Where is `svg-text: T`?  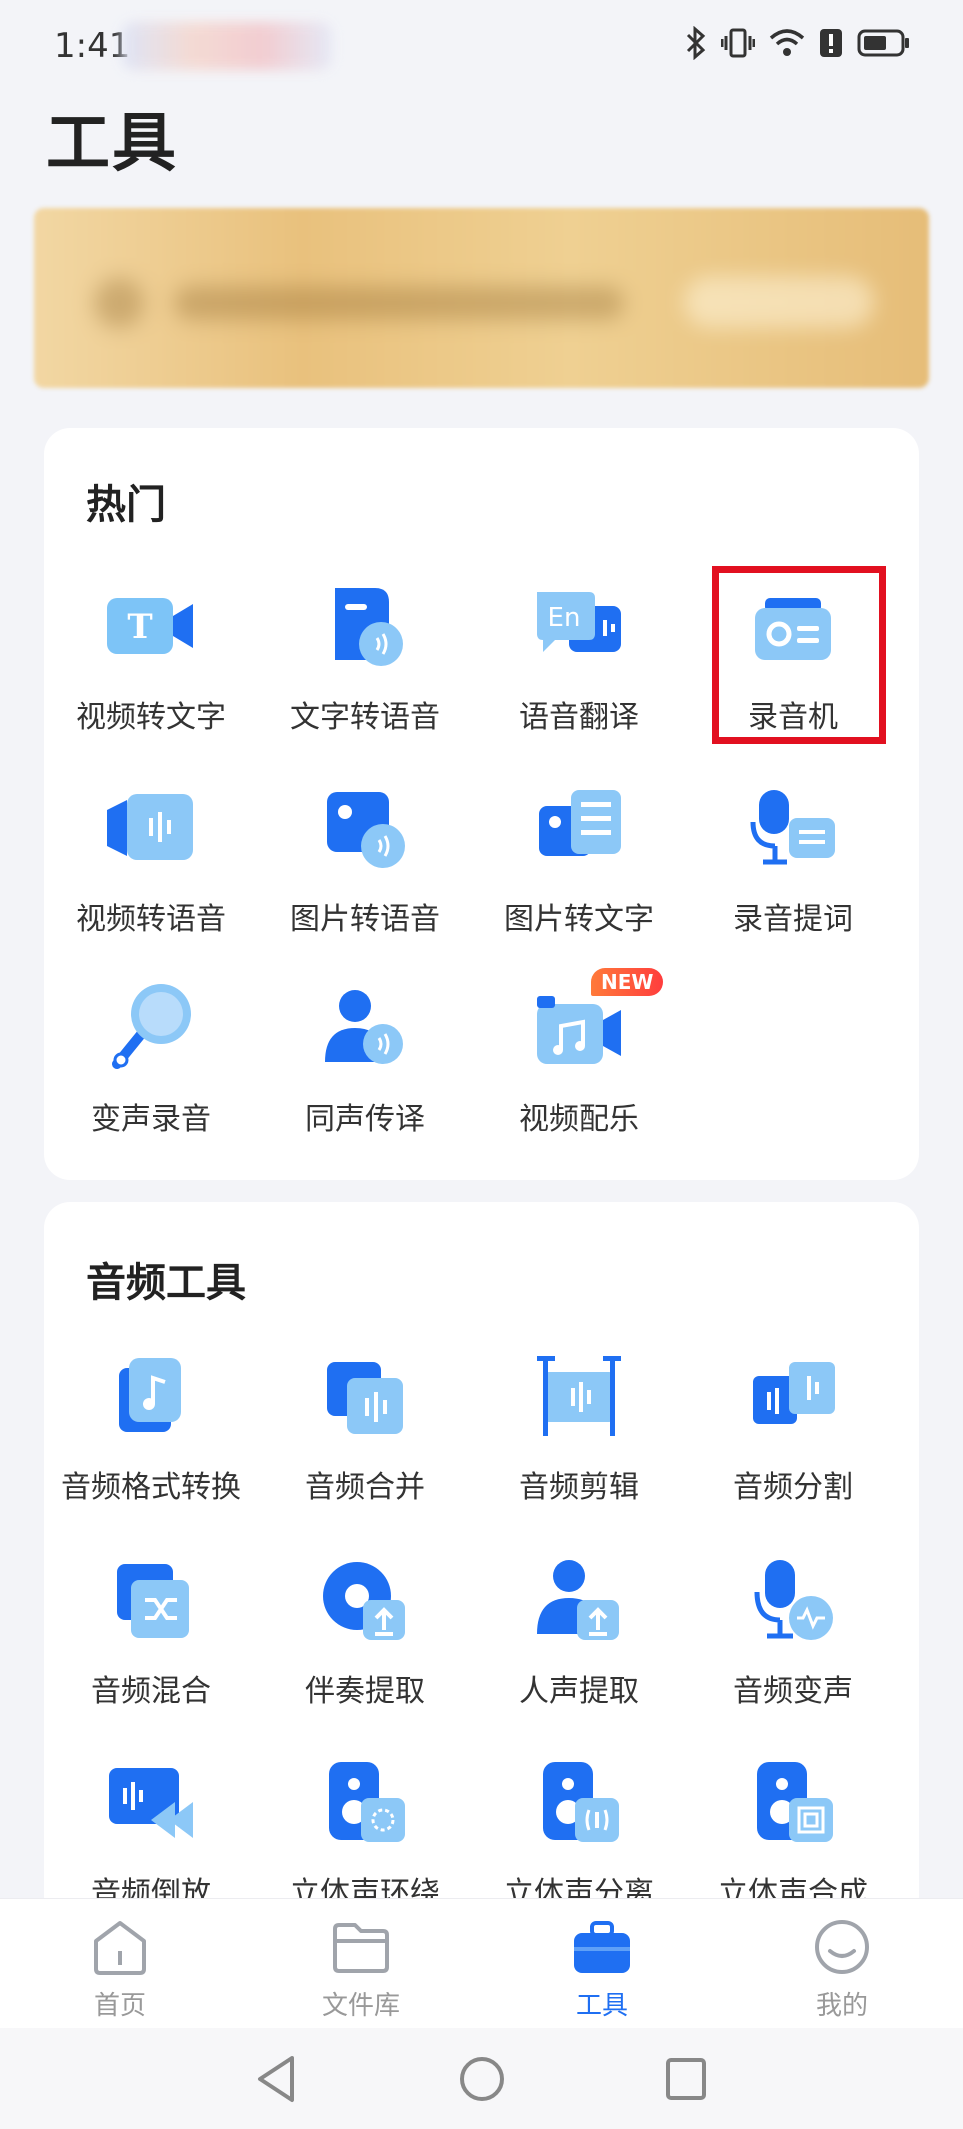 svg-text: T is located at coordinates (139, 627).